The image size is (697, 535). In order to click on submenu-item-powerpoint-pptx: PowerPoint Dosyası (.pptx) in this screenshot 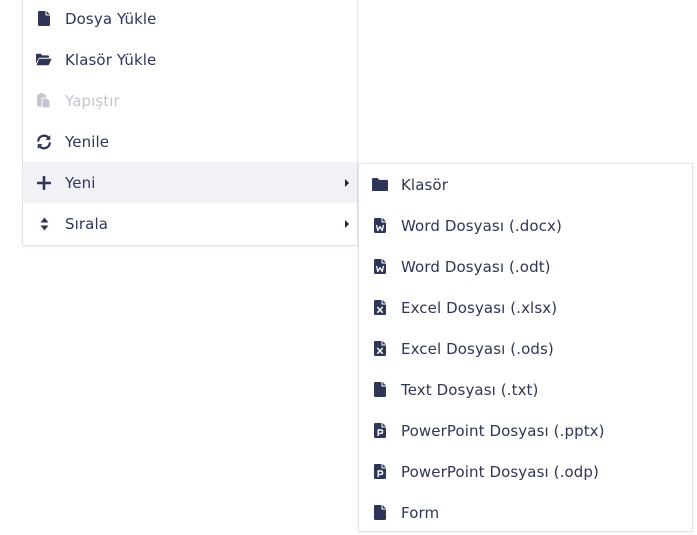, I will do `click(525, 430)`.